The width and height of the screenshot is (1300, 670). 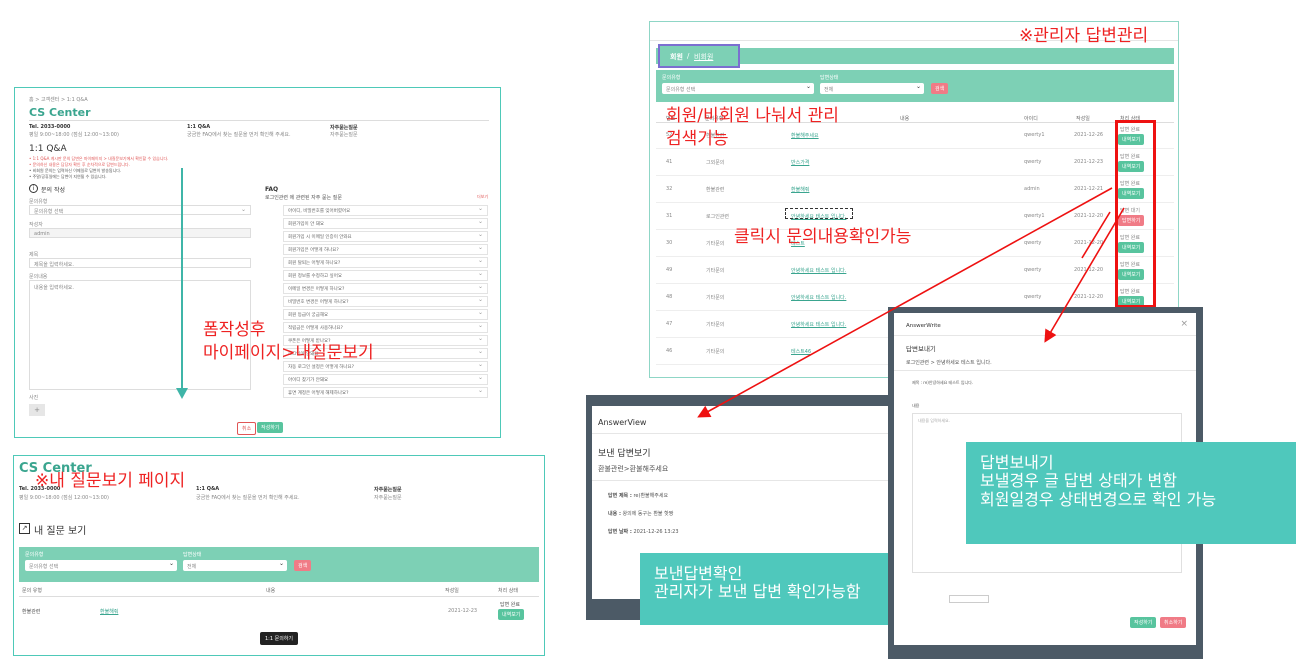 What do you see at coordinates (905, 302) in the screenshot?
I see `arrow-to-answer-view` at bounding box center [905, 302].